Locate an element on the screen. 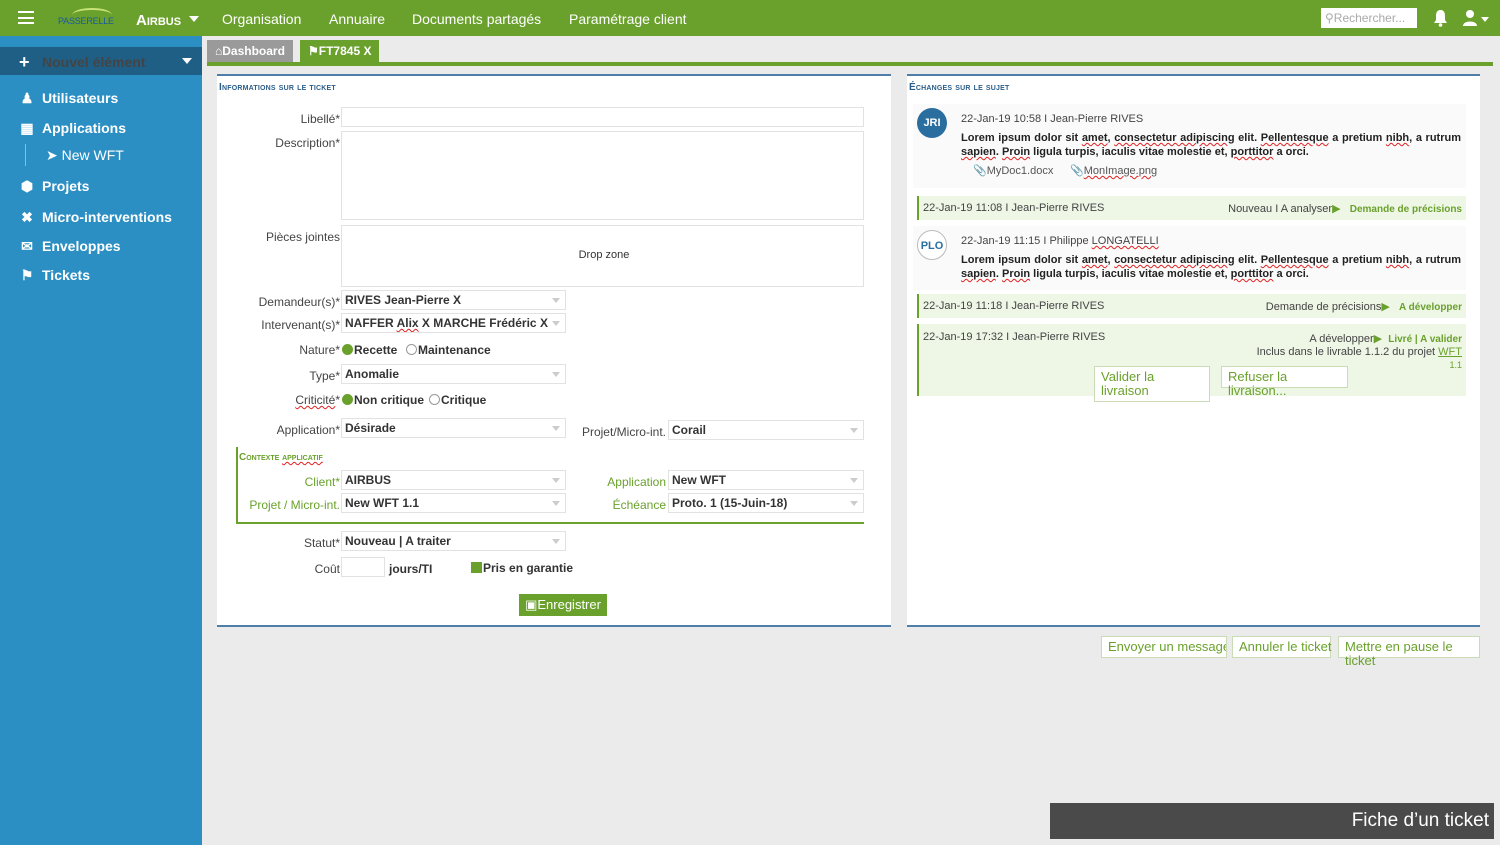  nav-parametrage-client: Paramétrage client is located at coordinates (628, 19).